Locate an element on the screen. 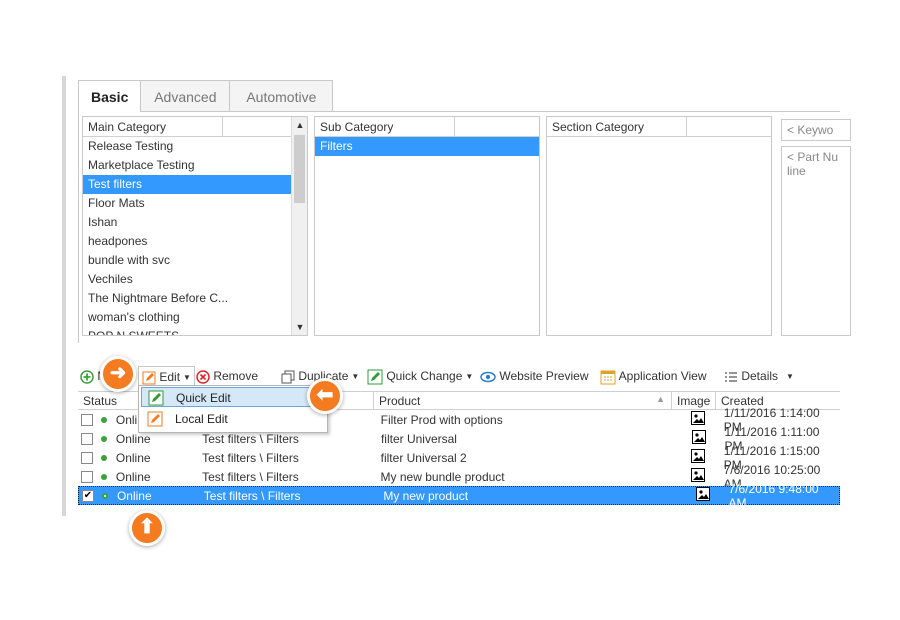 Image resolution: width=900 pixels, height=620 pixels. menu-item-local-edit: Local Edit is located at coordinates (233, 419).